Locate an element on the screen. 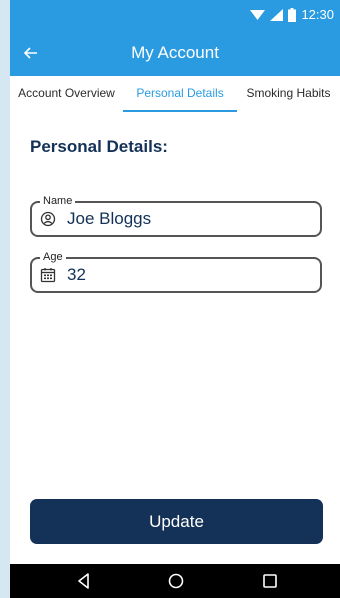 This screenshot has width=340, height=598. update-button: Update is located at coordinates (176, 521).